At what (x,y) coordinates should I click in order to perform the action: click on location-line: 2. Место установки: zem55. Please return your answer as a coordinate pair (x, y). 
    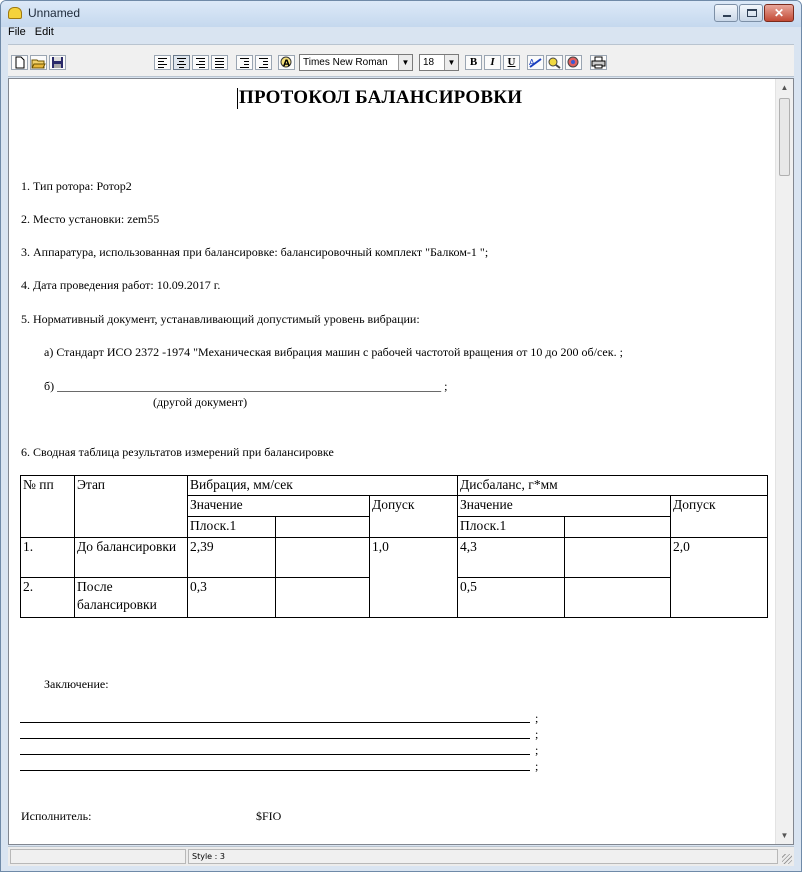
    Looking at the image, I should click on (90, 219).